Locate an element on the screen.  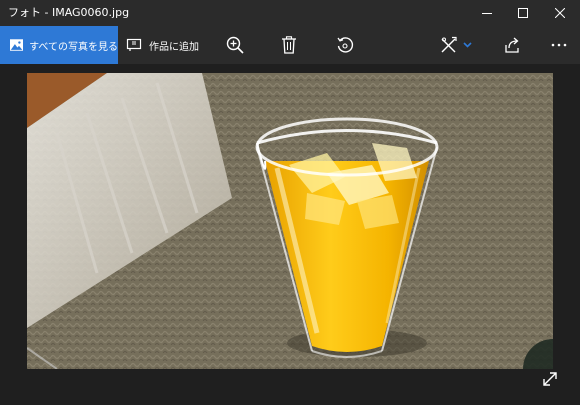
zoom-button is located at coordinates (235, 45).